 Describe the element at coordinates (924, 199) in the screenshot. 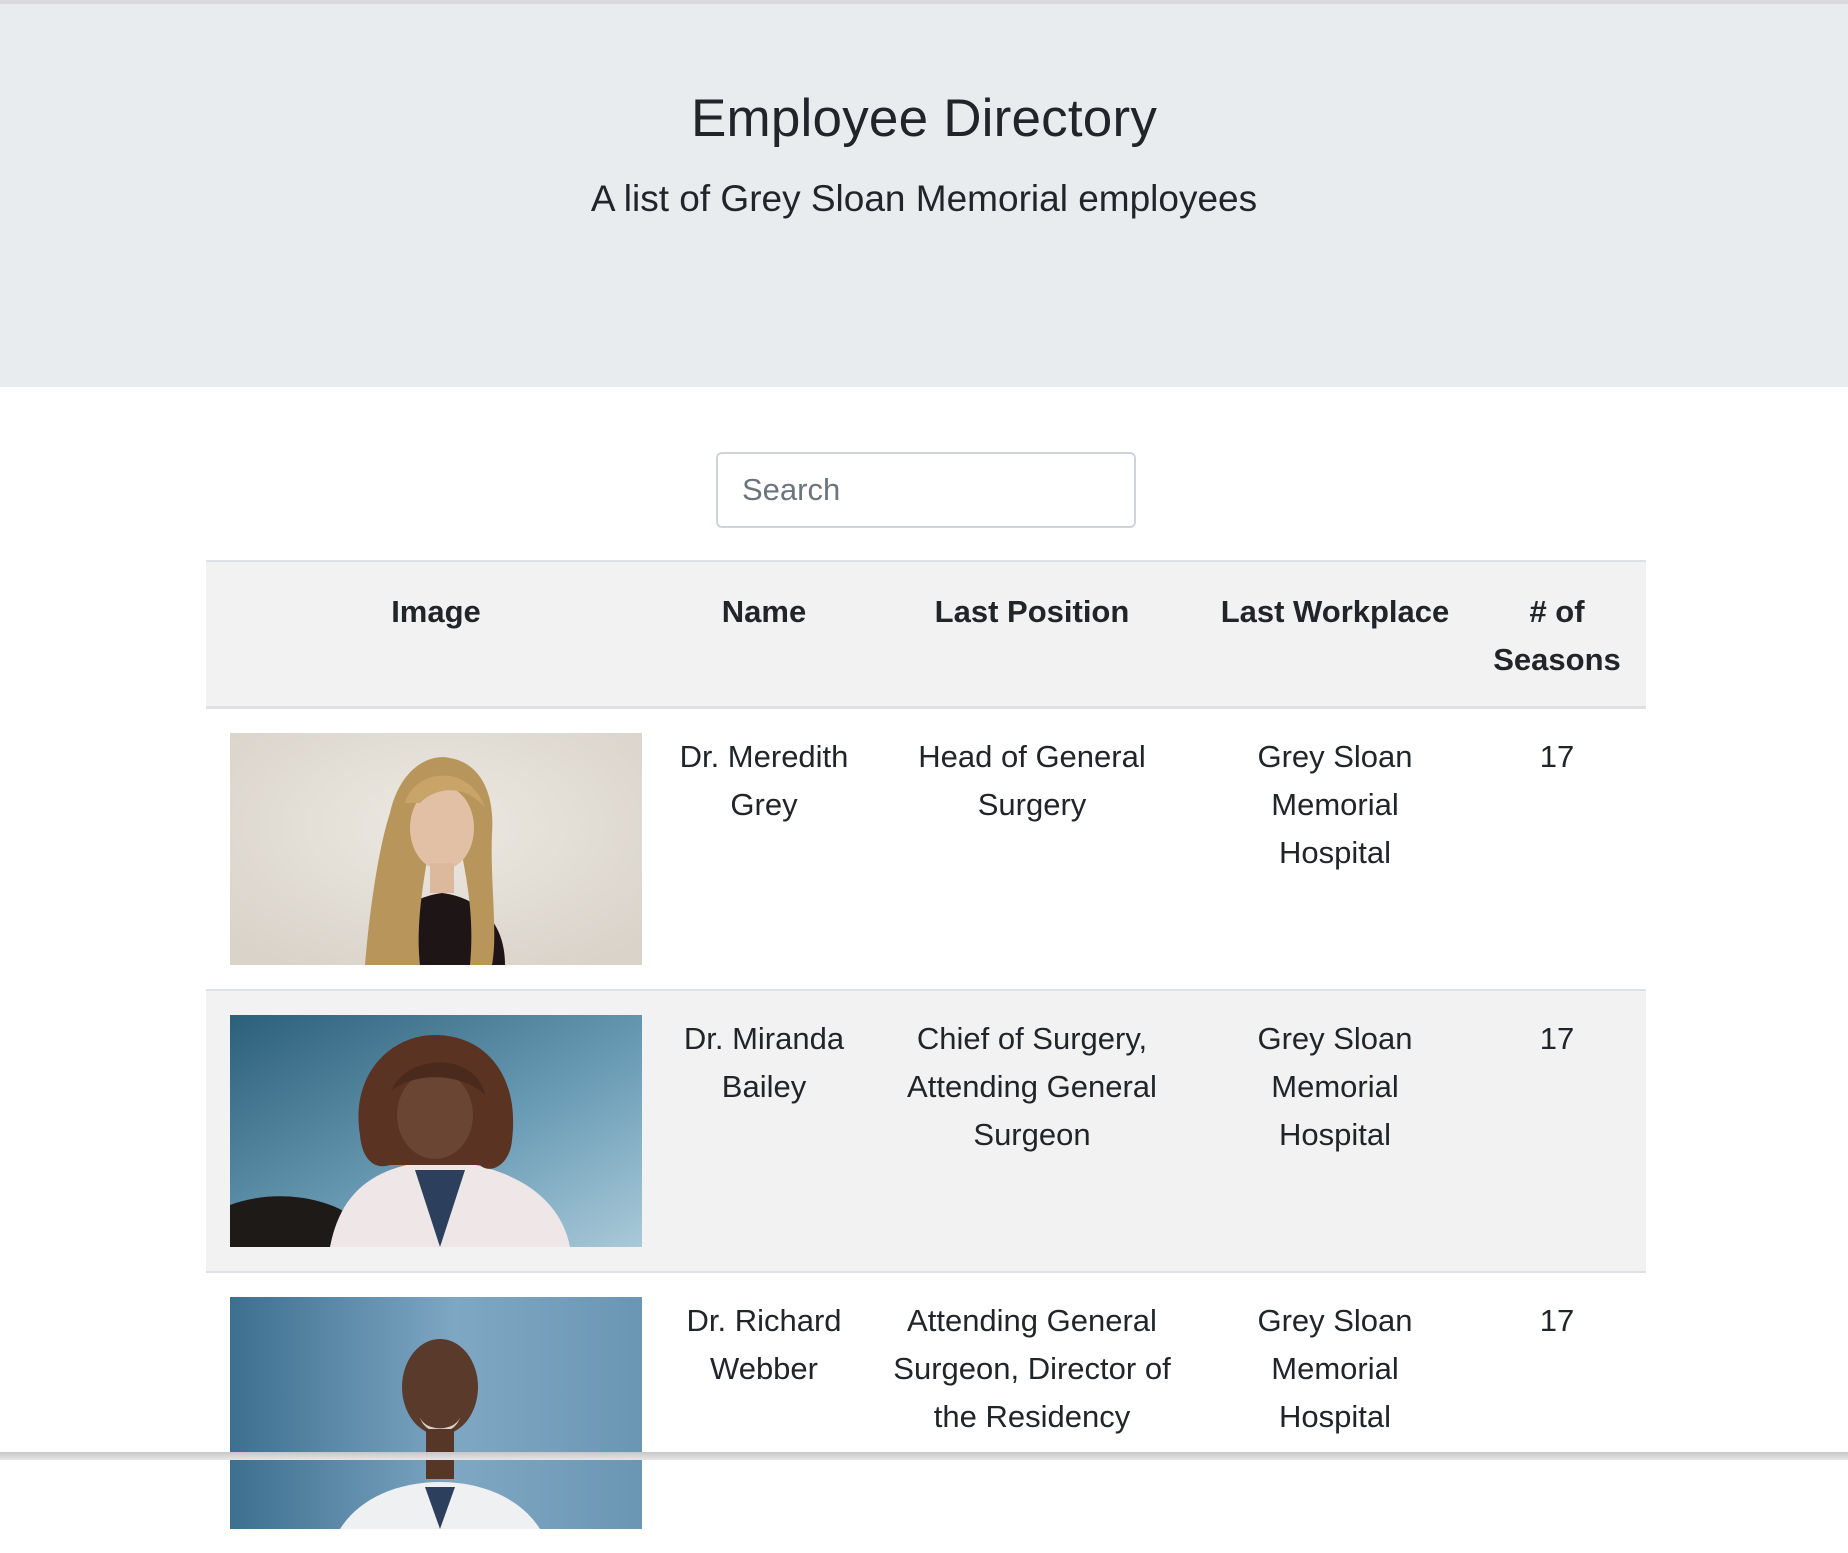

I see `page-subtitle: A list of Grey Sloan Memorial employees` at that location.